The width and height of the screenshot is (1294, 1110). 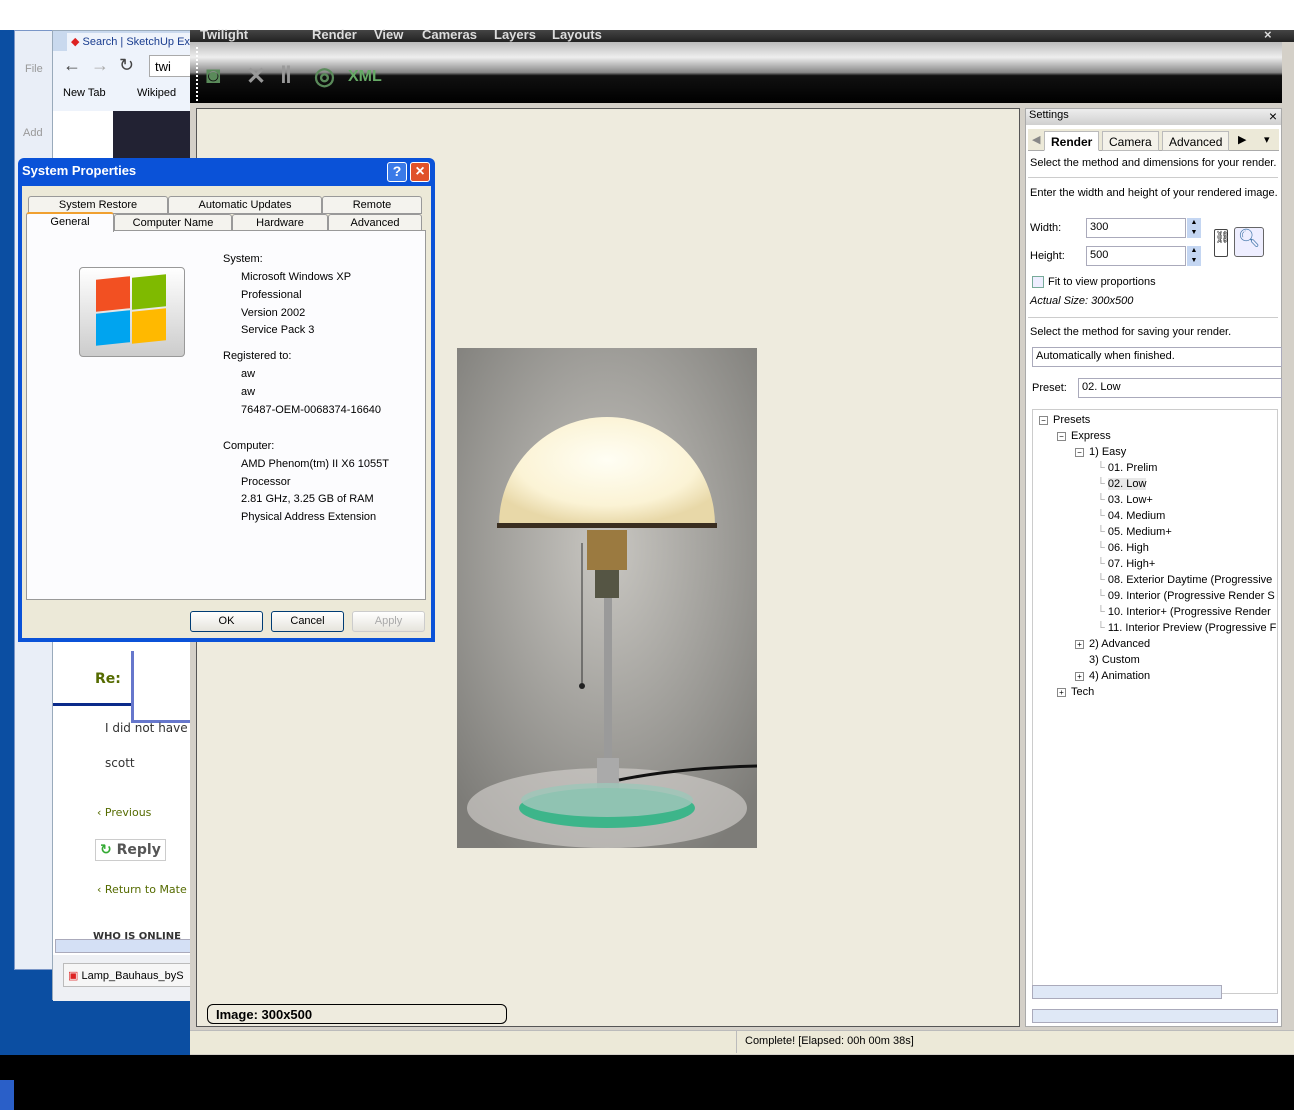 I want to click on render-icon: ◙, so click(x=213, y=76).